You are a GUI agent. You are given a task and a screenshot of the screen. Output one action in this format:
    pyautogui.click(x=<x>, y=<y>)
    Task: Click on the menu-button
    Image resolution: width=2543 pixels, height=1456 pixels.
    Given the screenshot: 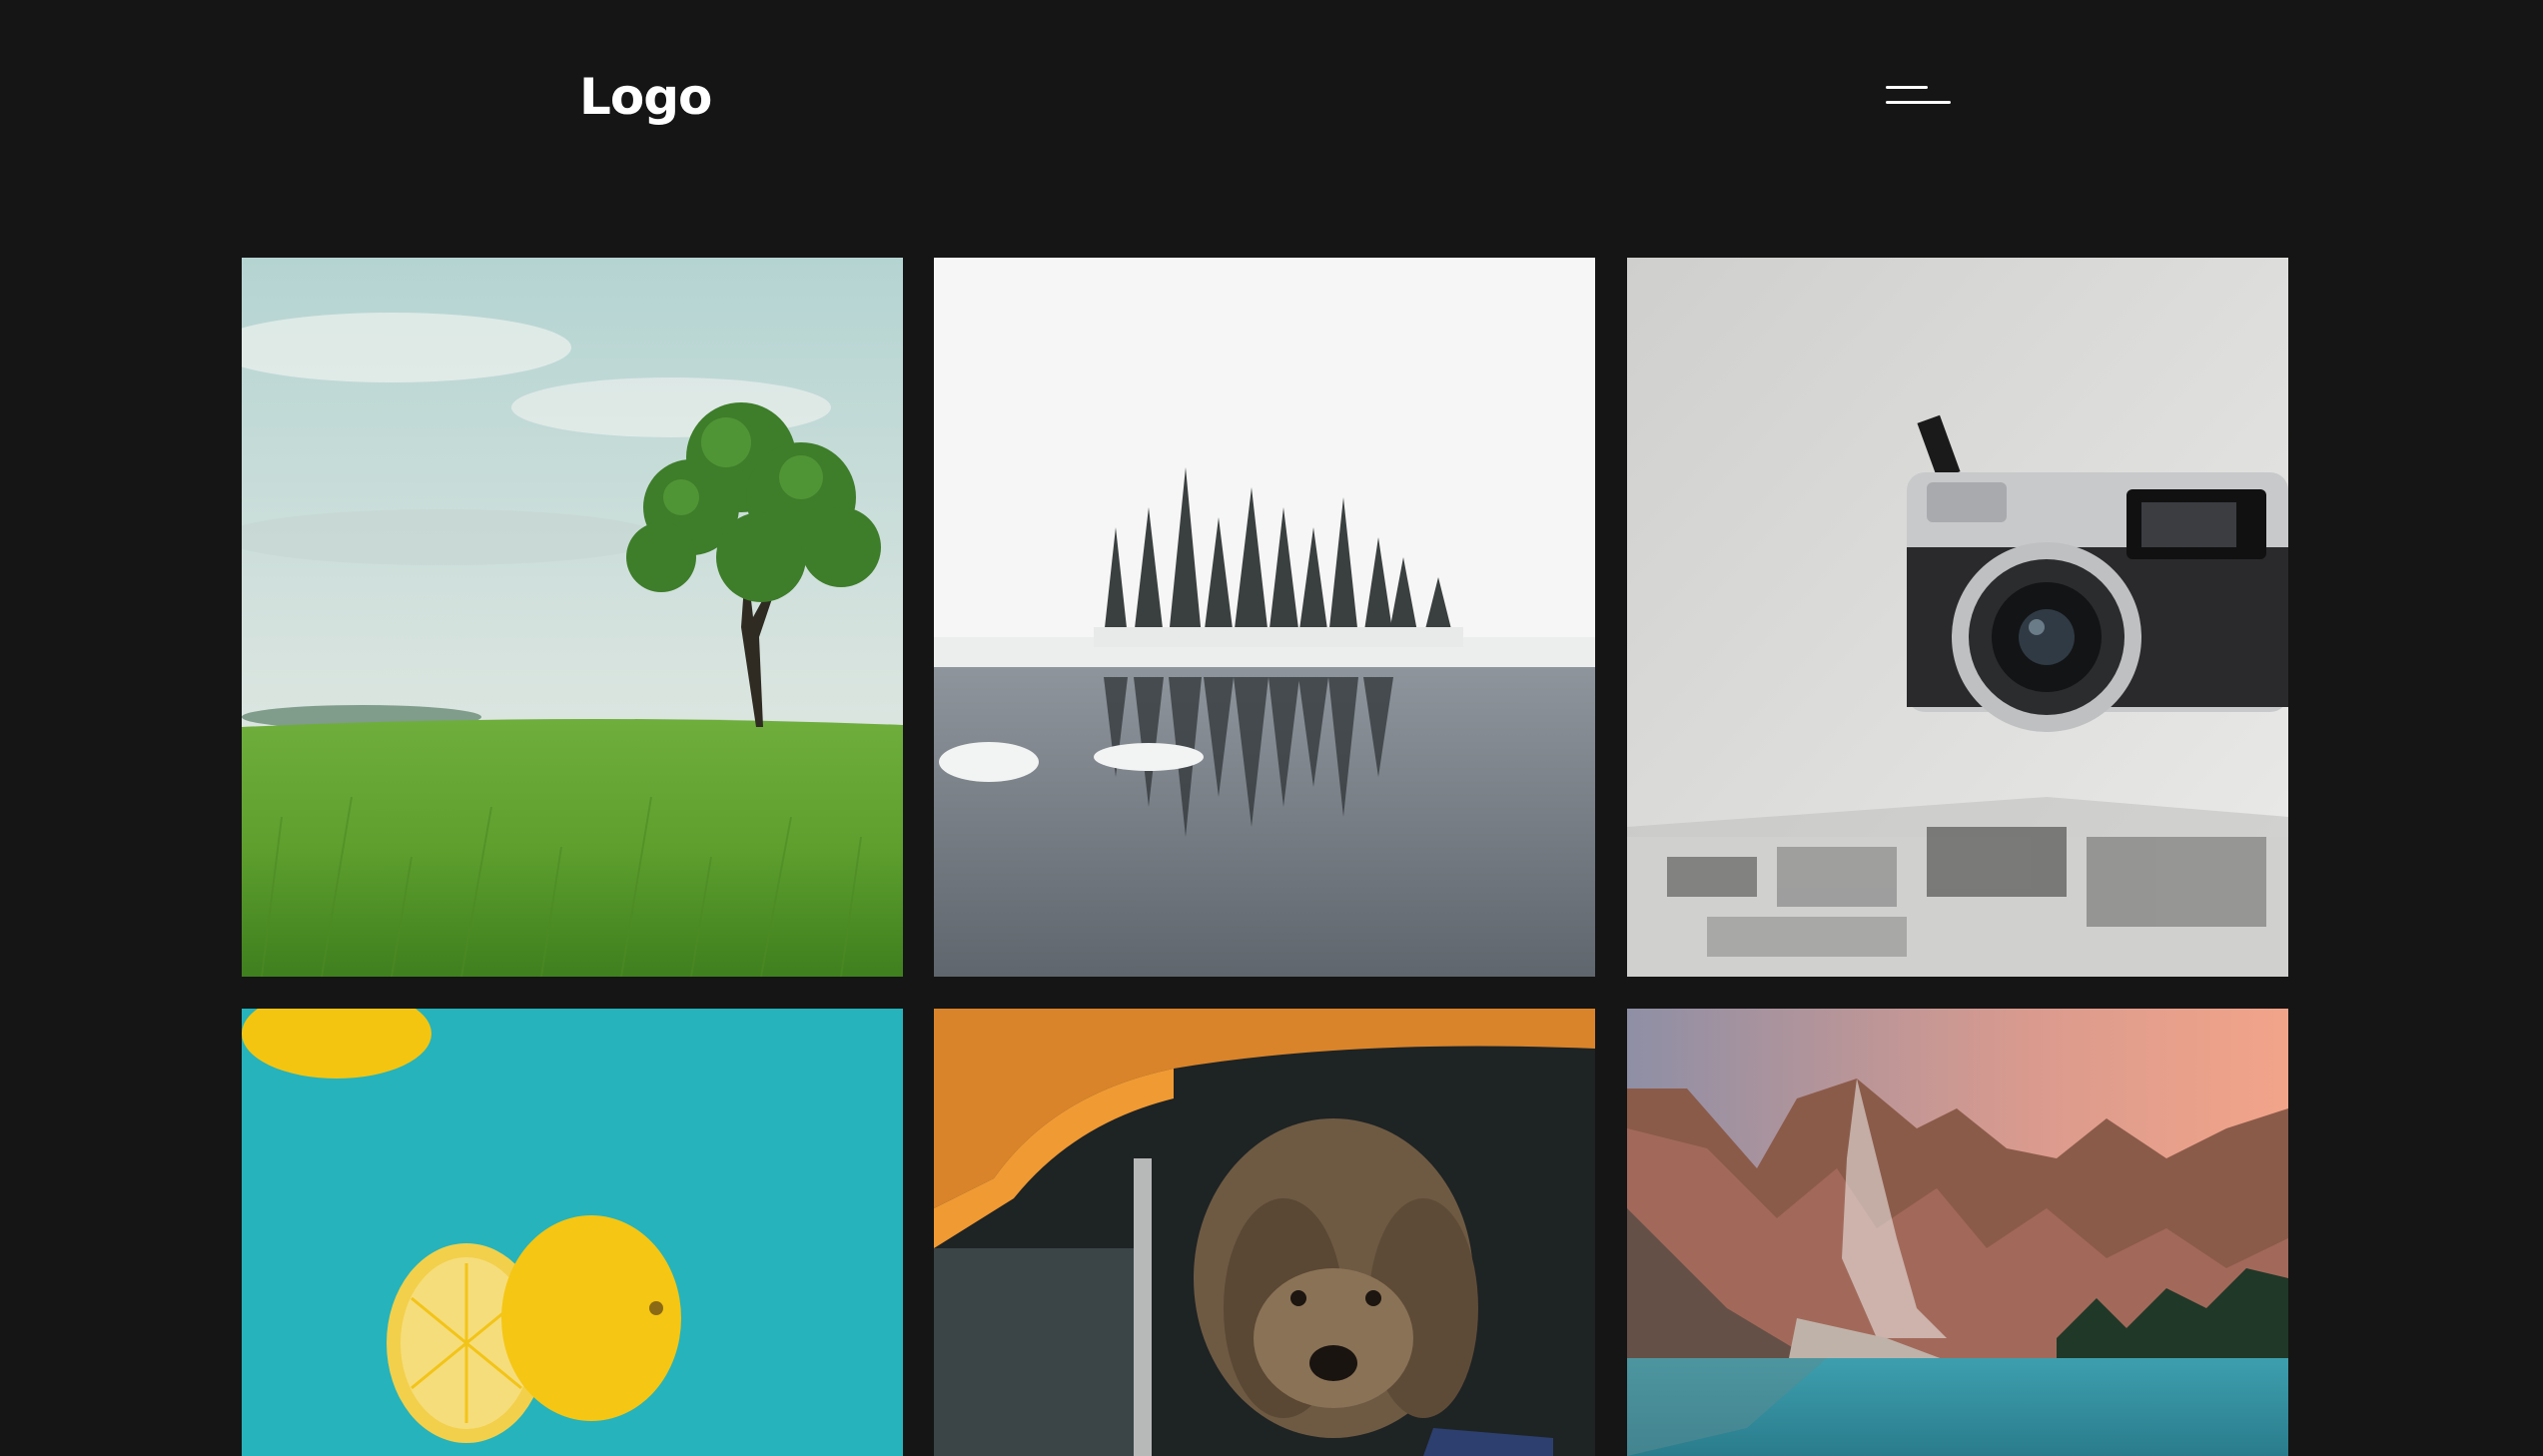 What is the action you would take?
    pyautogui.click(x=1918, y=100)
    